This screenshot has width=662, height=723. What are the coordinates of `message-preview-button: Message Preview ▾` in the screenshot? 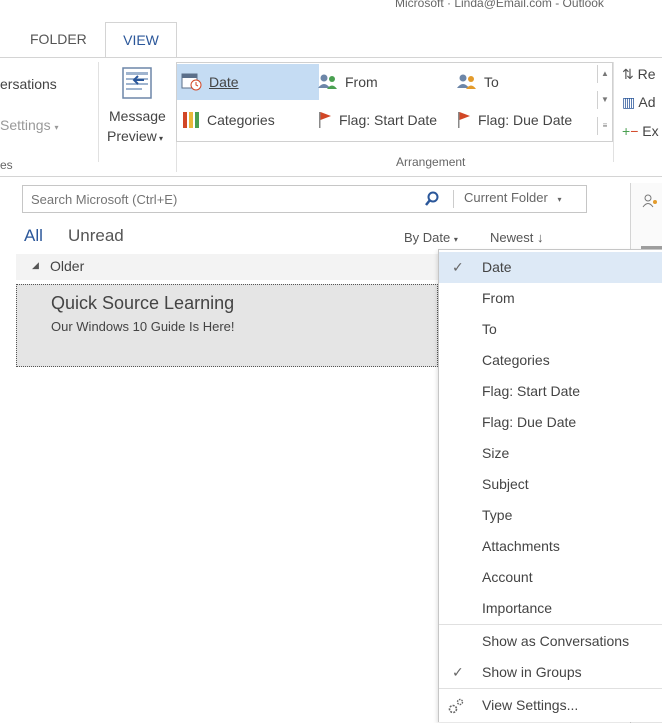 It's located at (140, 110).